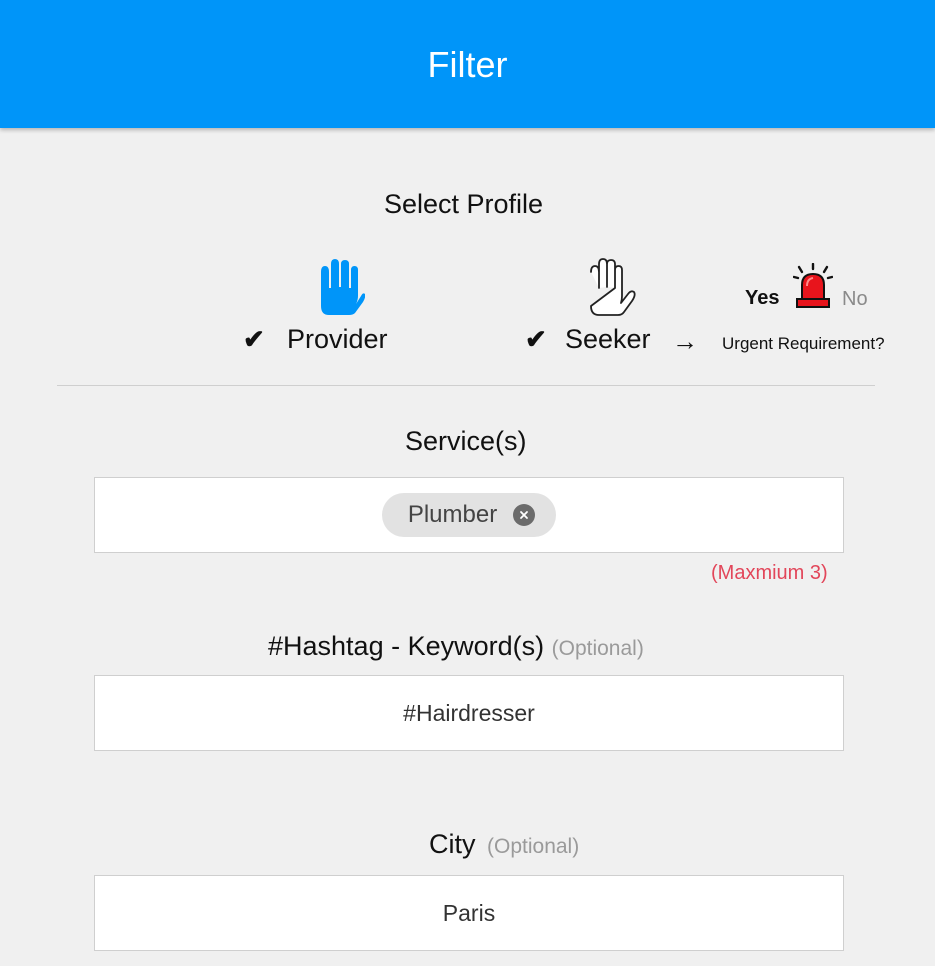  I want to click on urgent-yes-option: Yes, so click(762, 298).